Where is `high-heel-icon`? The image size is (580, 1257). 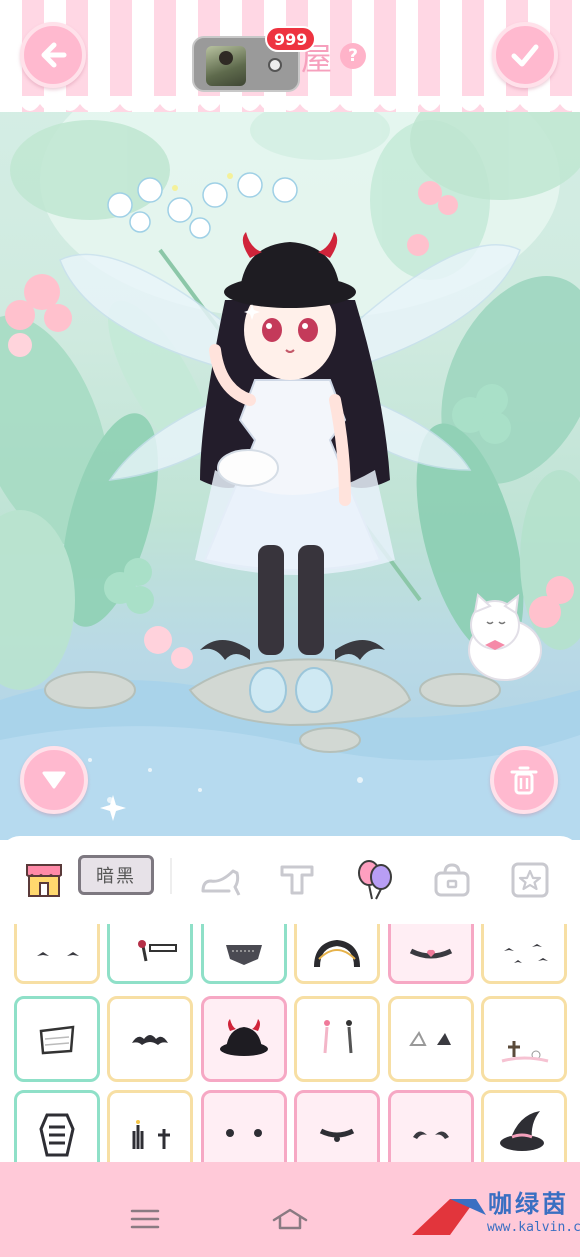
high-heel-icon is located at coordinates (221, 882).